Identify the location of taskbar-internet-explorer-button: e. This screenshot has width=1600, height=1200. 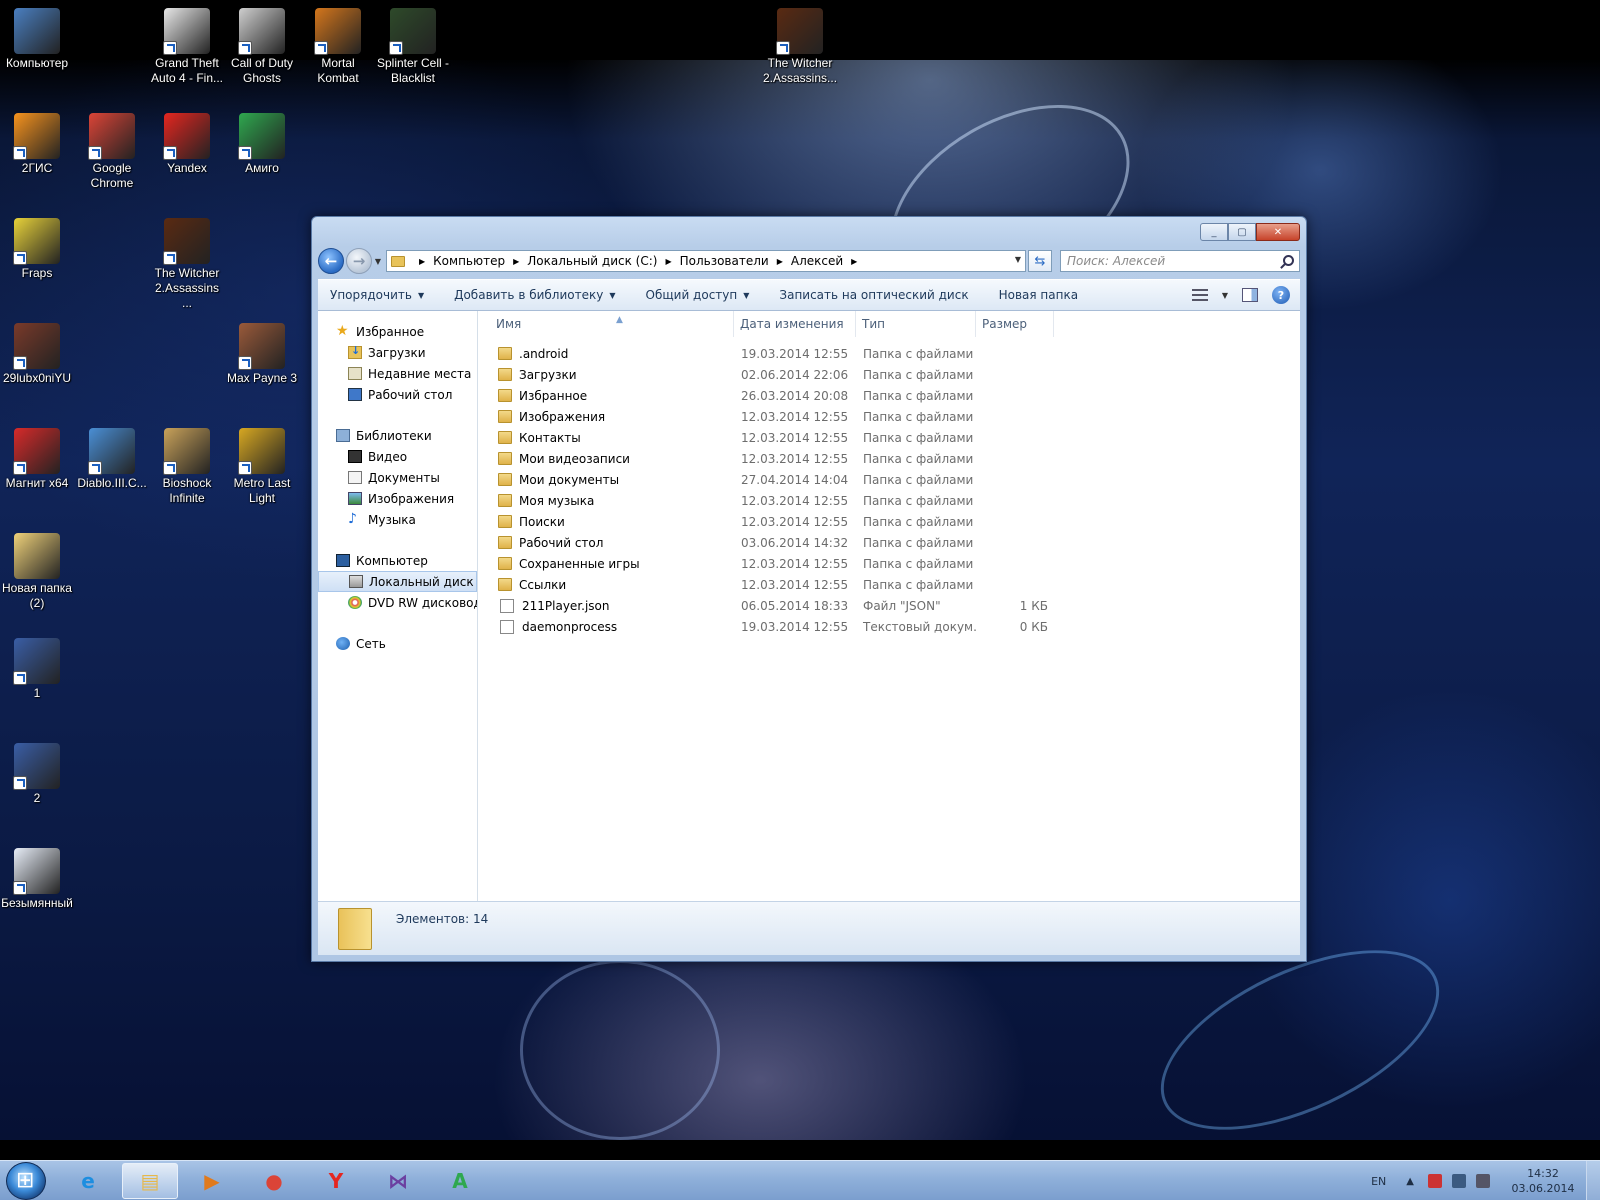
(88, 1181).